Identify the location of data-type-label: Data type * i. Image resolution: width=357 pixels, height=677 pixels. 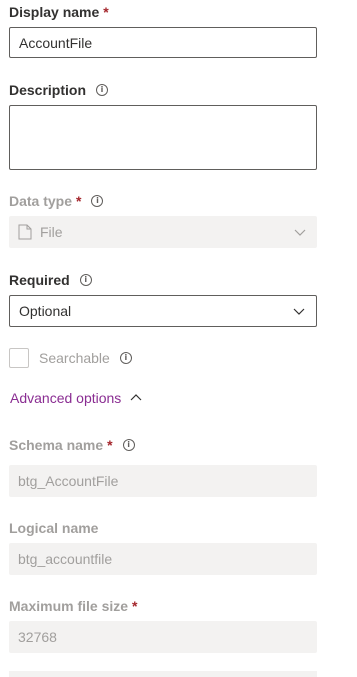
(56, 201).